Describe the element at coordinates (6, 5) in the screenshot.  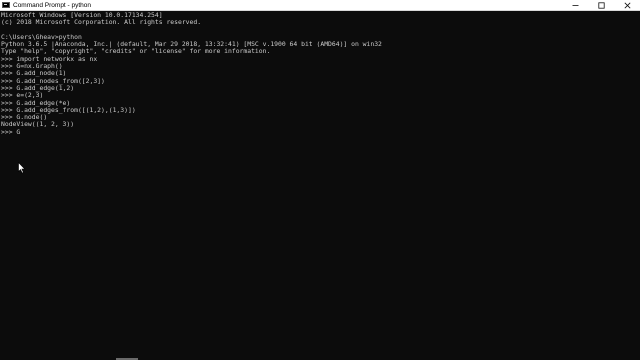
I see `command-prompt-icon` at that location.